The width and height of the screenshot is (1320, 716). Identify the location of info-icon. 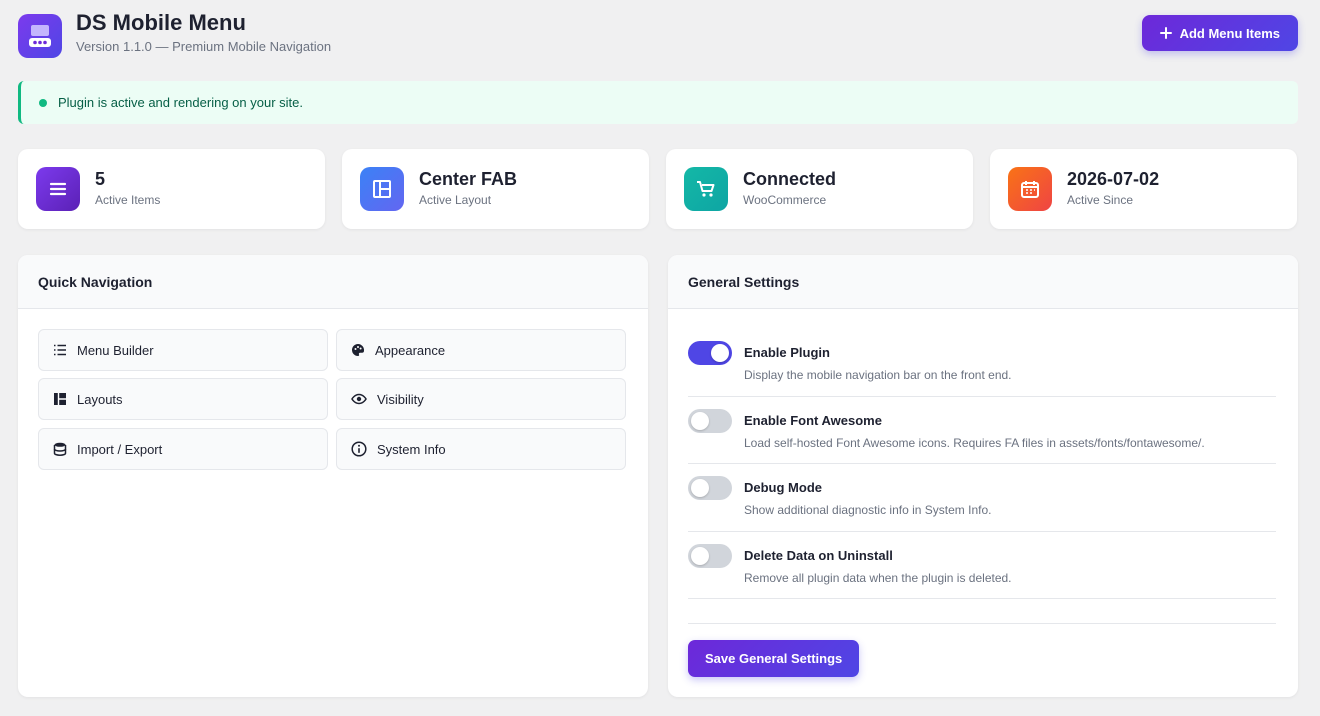
(359, 449).